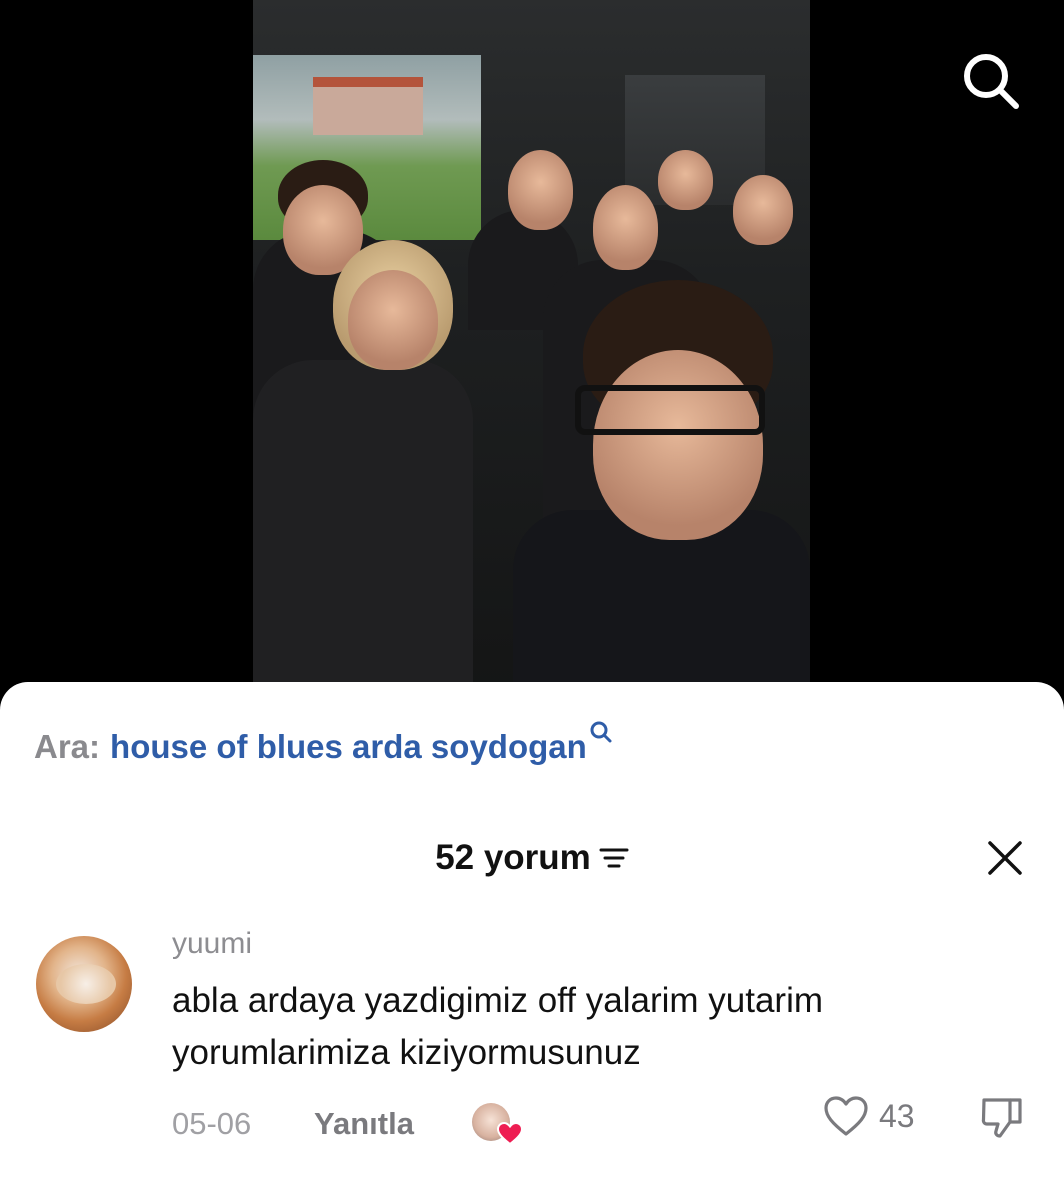 The image size is (1064, 1200). What do you see at coordinates (614, 858) in the screenshot?
I see `sort-icon` at bounding box center [614, 858].